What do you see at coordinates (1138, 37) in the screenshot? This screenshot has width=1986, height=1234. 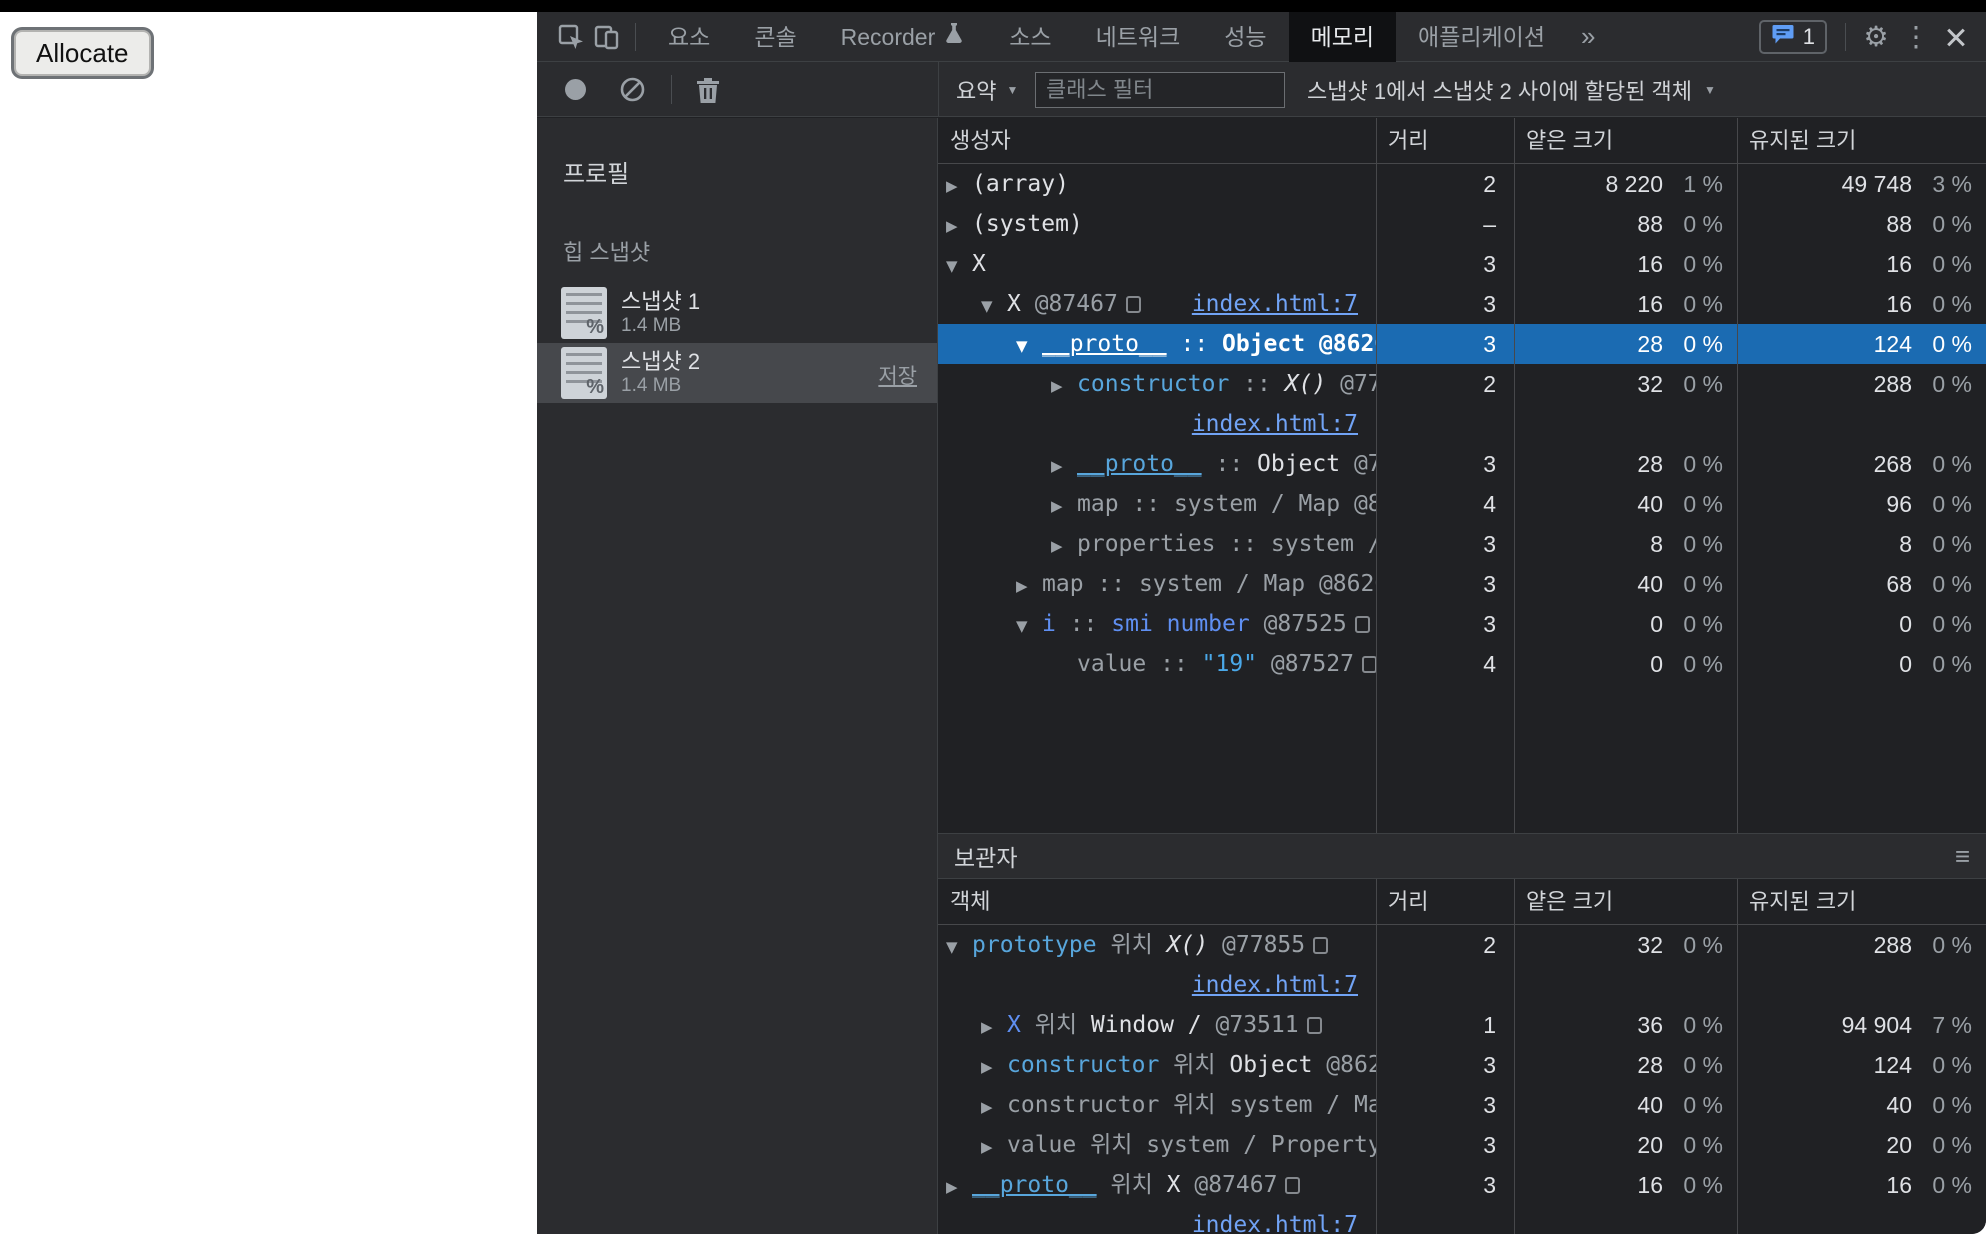 I see `tab-network: 네트워크` at bounding box center [1138, 37].